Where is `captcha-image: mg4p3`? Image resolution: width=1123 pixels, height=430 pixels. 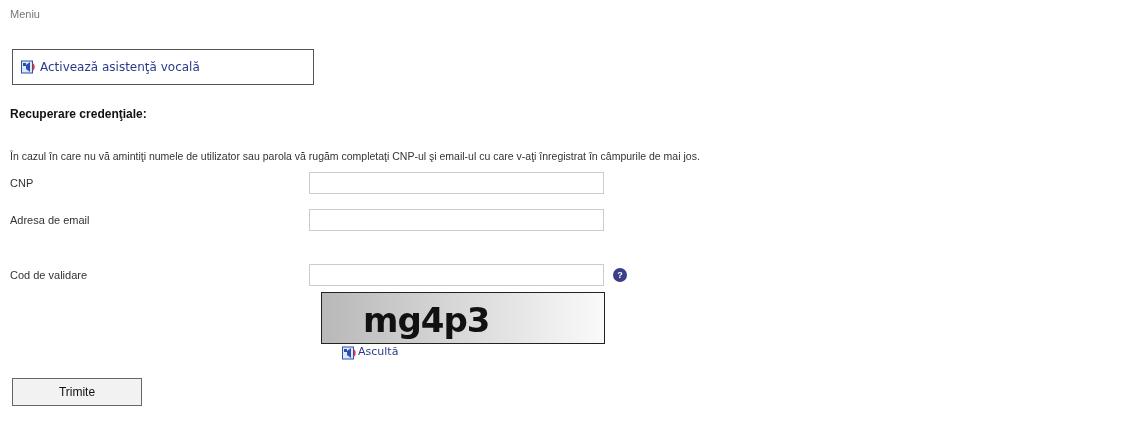 captcha-image: mg4p3 is located at coordinates (463, 318).